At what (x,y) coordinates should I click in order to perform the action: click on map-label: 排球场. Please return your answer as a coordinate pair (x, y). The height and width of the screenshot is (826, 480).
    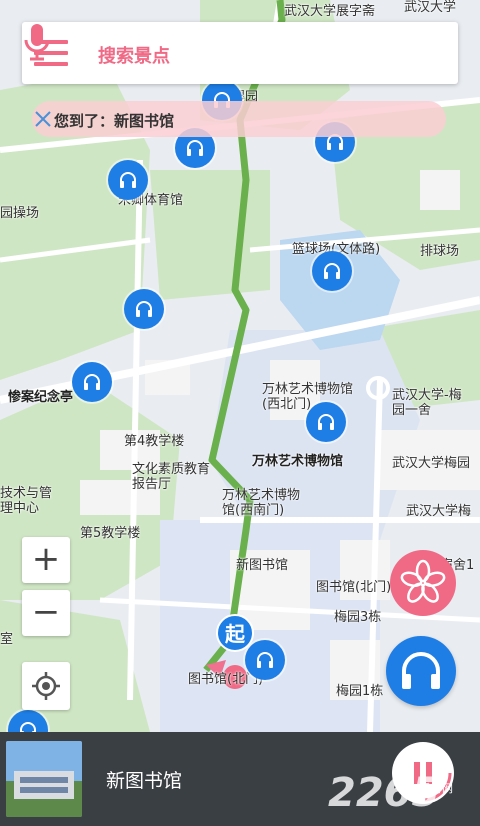
    Looking at the image, I should click on (440, 251).